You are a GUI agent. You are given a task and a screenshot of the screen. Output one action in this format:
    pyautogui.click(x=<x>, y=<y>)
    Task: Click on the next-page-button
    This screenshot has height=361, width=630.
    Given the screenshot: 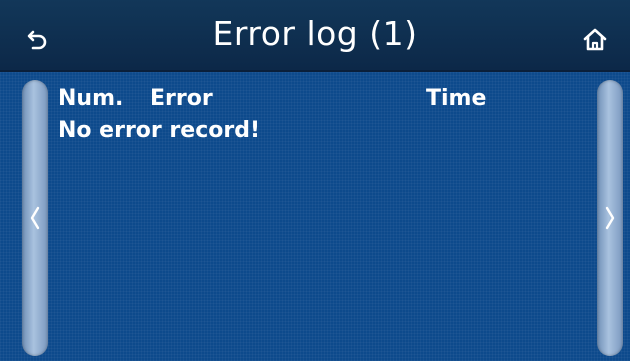 What is the action you would take?
    pyautogui.click(x=610, y=218)
    